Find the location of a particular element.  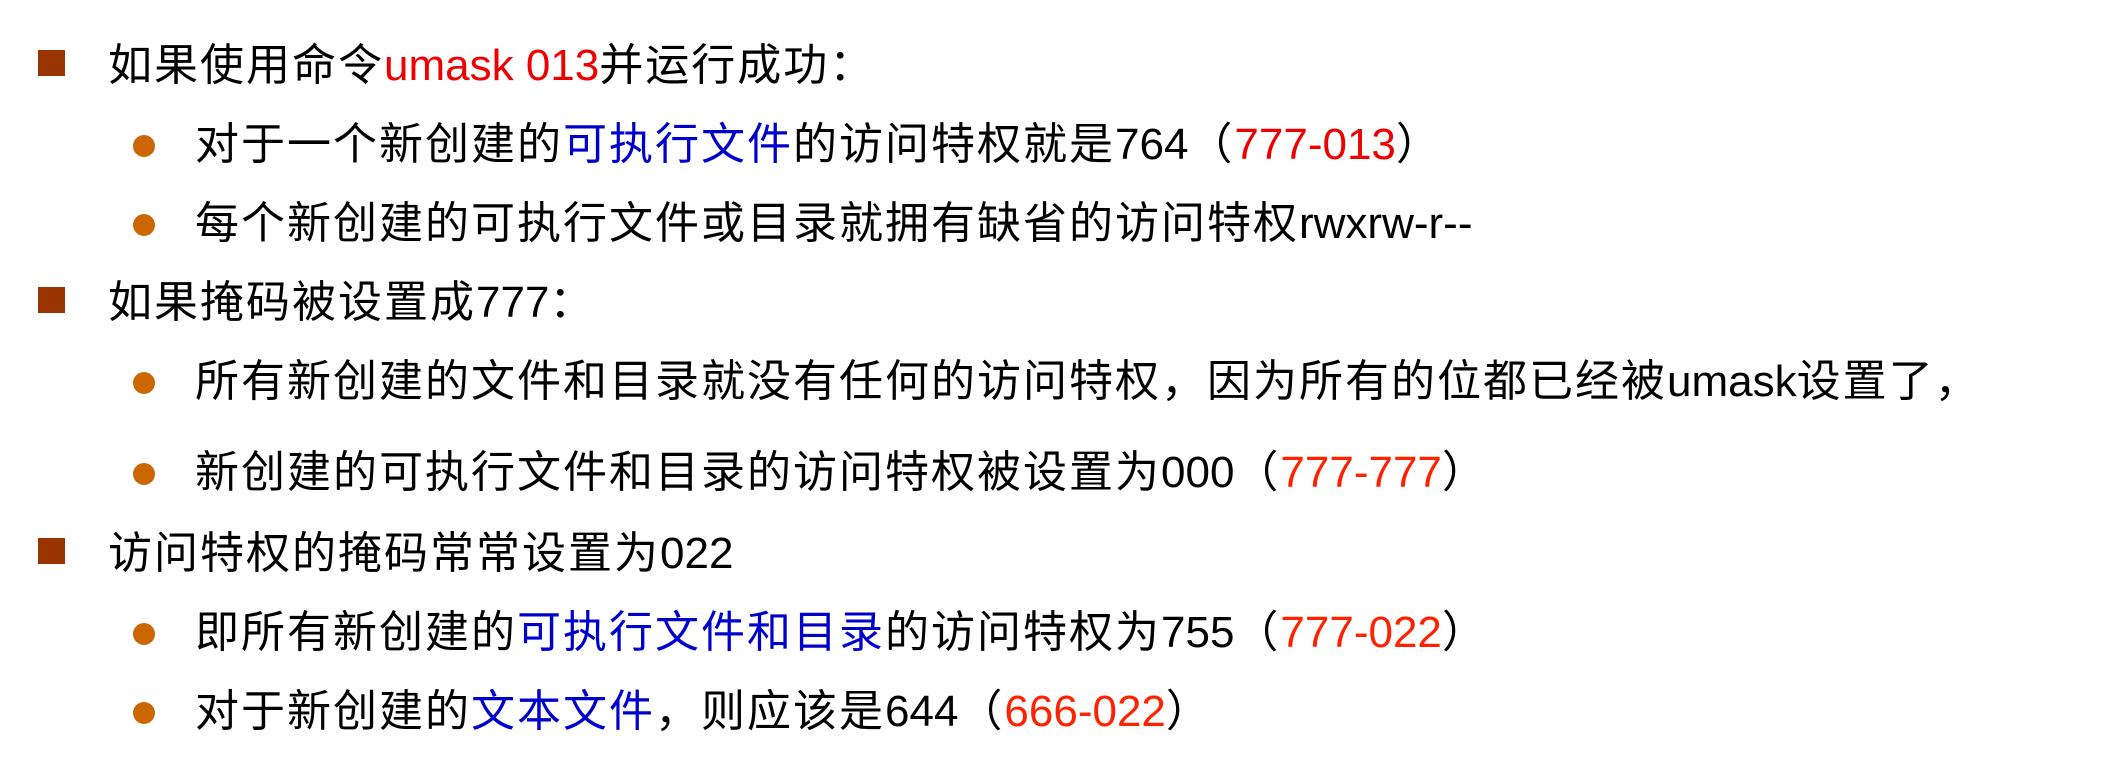

text-segment: 777-777 is located at coordinates (1361, 472).